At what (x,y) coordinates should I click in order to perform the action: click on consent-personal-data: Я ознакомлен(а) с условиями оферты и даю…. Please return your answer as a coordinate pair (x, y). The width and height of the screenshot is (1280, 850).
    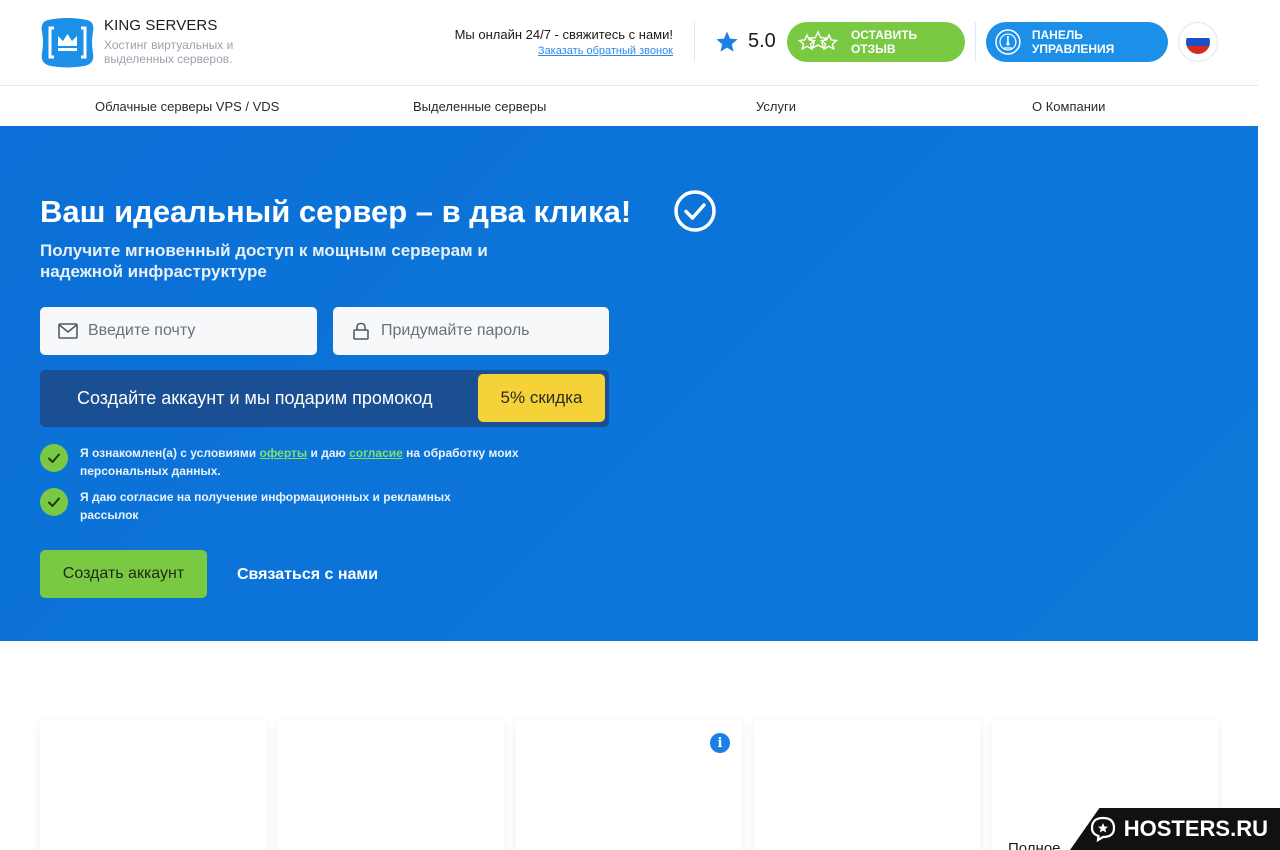
    Looking at the image, I should click on (300, 464).